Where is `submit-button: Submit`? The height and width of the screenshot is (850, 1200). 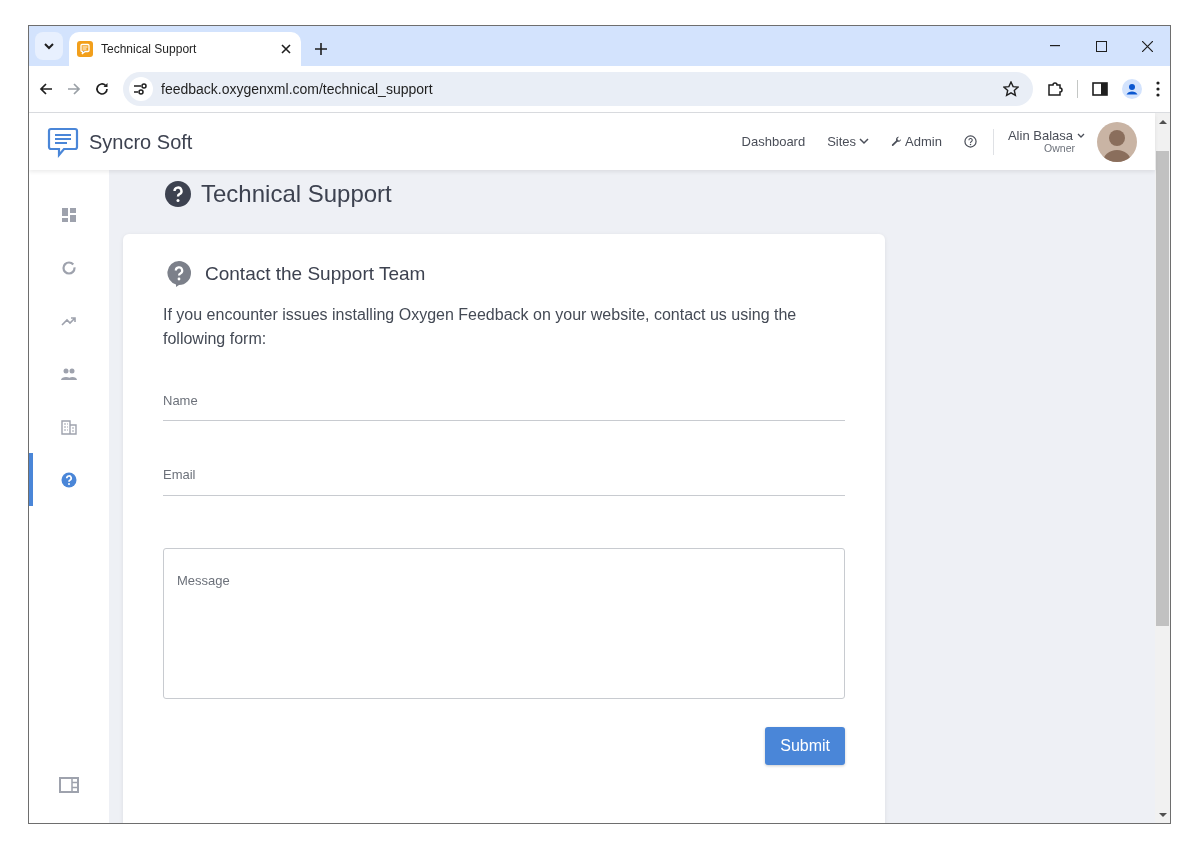 submit-button: Submit is located at coordinates (805, 745).